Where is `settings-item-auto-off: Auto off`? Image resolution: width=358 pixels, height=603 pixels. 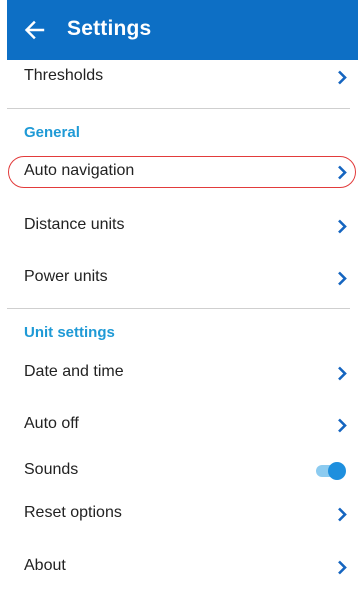 settings-item-auto-off: Auto off is located at coordinates (182, 425).